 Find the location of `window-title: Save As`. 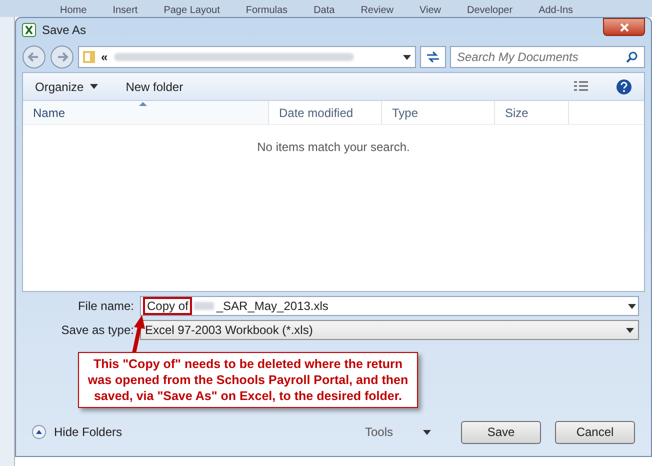

window-title: Save As is located at coordinates (64, 30).